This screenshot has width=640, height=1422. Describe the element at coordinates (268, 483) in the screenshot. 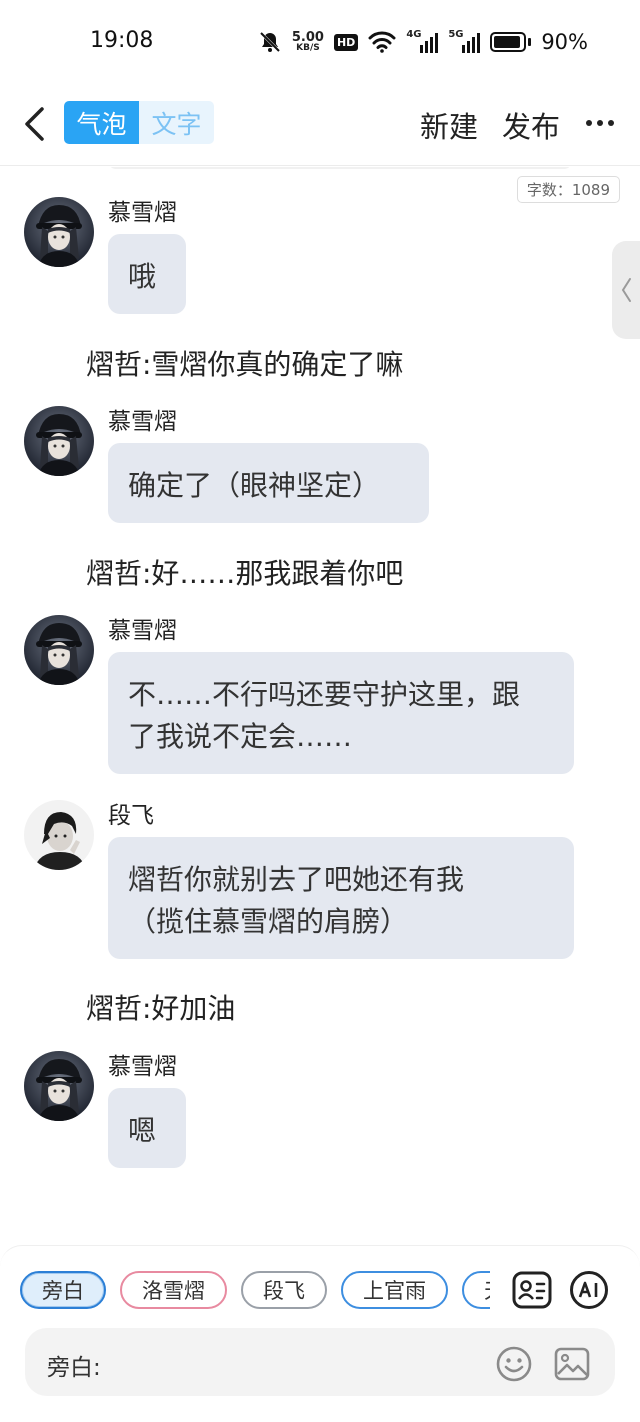

I see `message-bubble: 确定了（眼神坚定）` at that location.